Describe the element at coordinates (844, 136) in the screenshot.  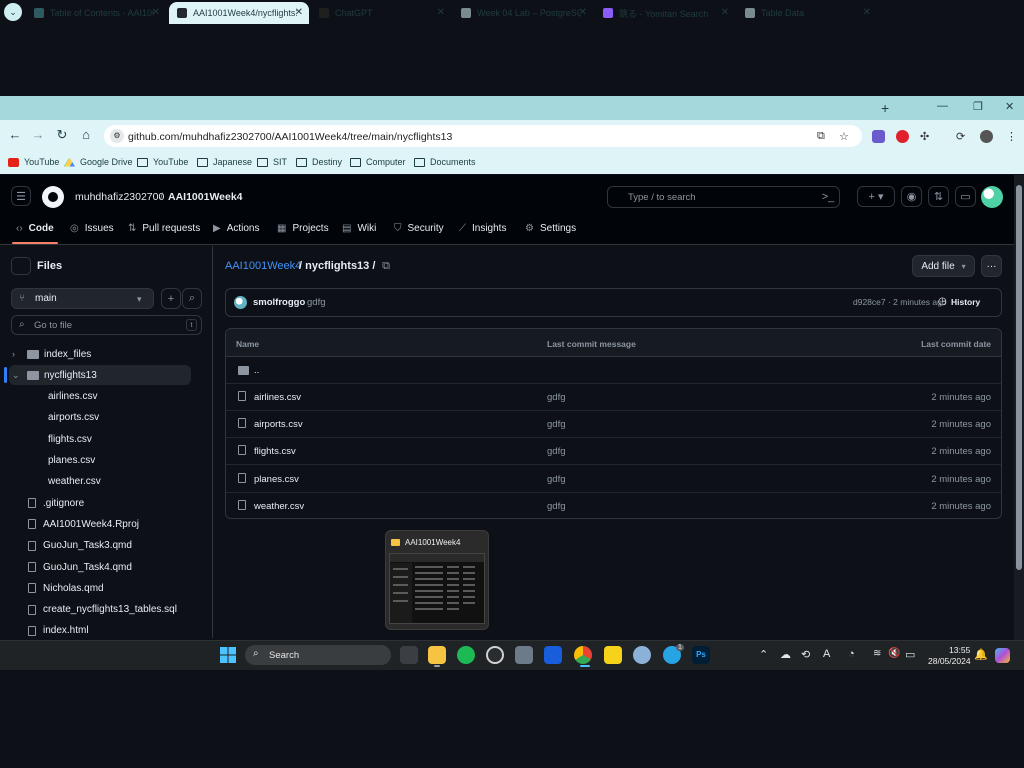
I see `bookmark-star-icon: ☆` at that location.